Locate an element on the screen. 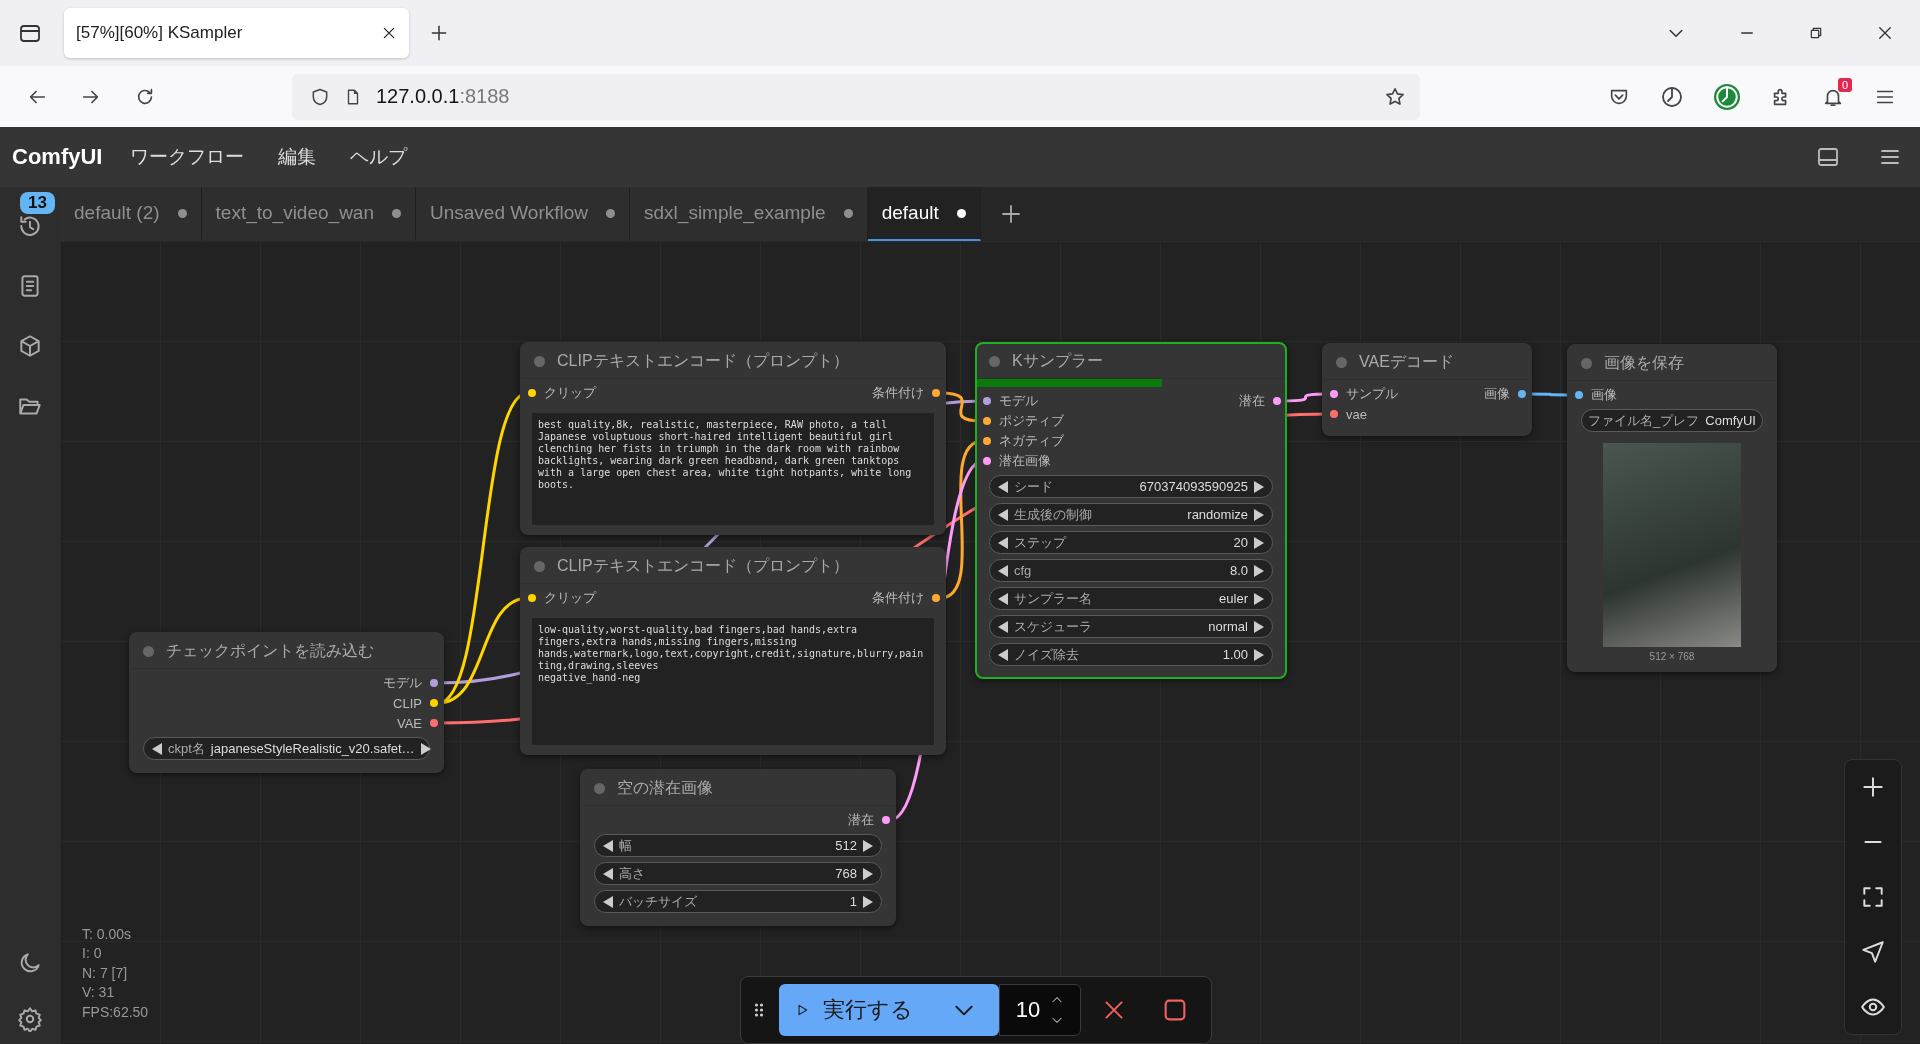 The image size is (1920, 1044). navigation-arrow-icon is located at coordinates (1873, 951).